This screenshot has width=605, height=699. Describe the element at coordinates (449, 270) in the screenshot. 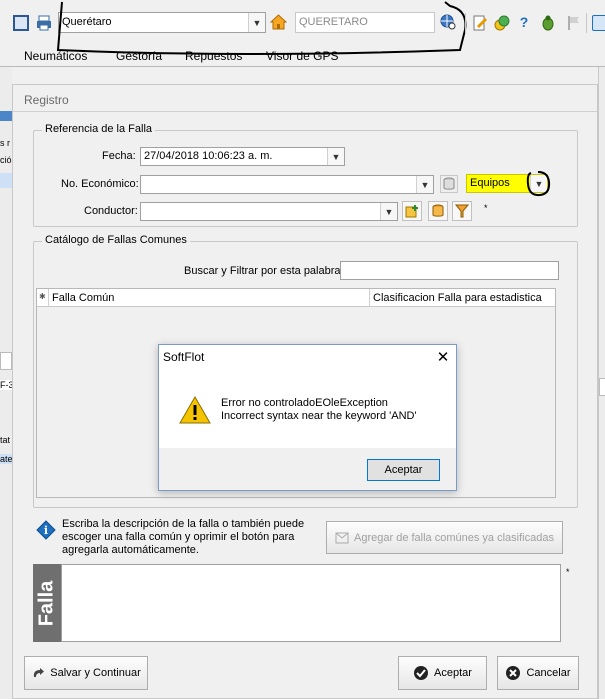

I see `search-filter-input` at that location.